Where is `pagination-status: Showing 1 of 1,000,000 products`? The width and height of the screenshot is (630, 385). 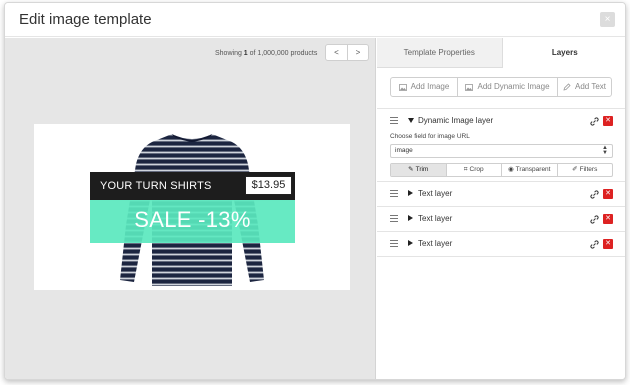 pagination-status: Showing 1 of 1,000,000 products is located at coordinates (266, 53).